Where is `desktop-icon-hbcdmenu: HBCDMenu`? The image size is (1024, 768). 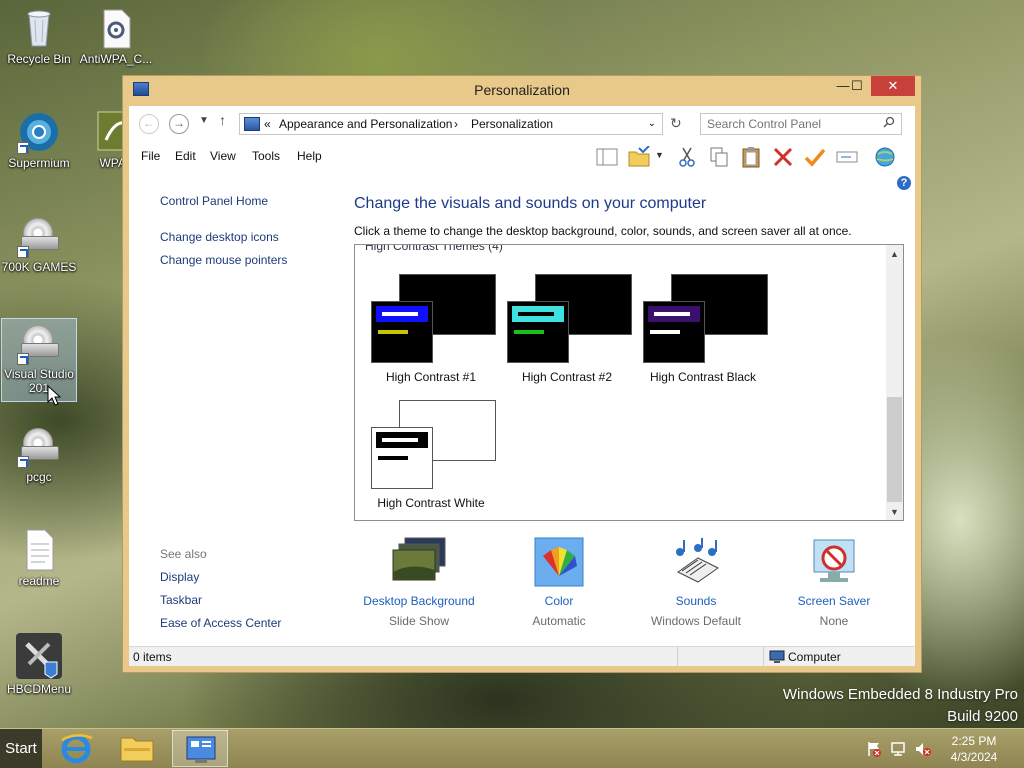 desktop-icon-hbcdmenu: HBCDMenu is located at coordinates (39, 664).